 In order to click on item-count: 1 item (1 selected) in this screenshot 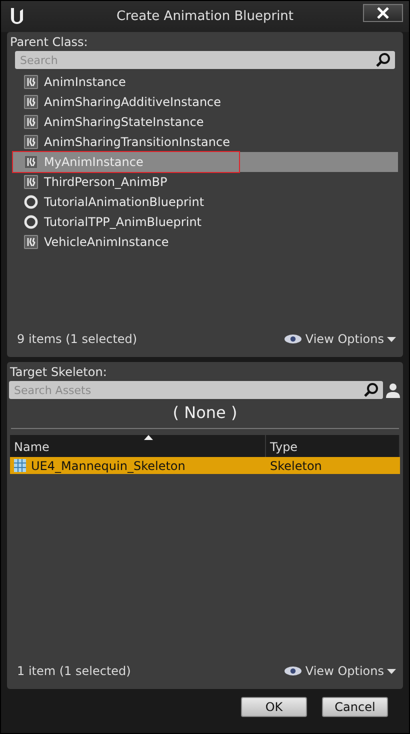, I will do `click(74, 671)`.